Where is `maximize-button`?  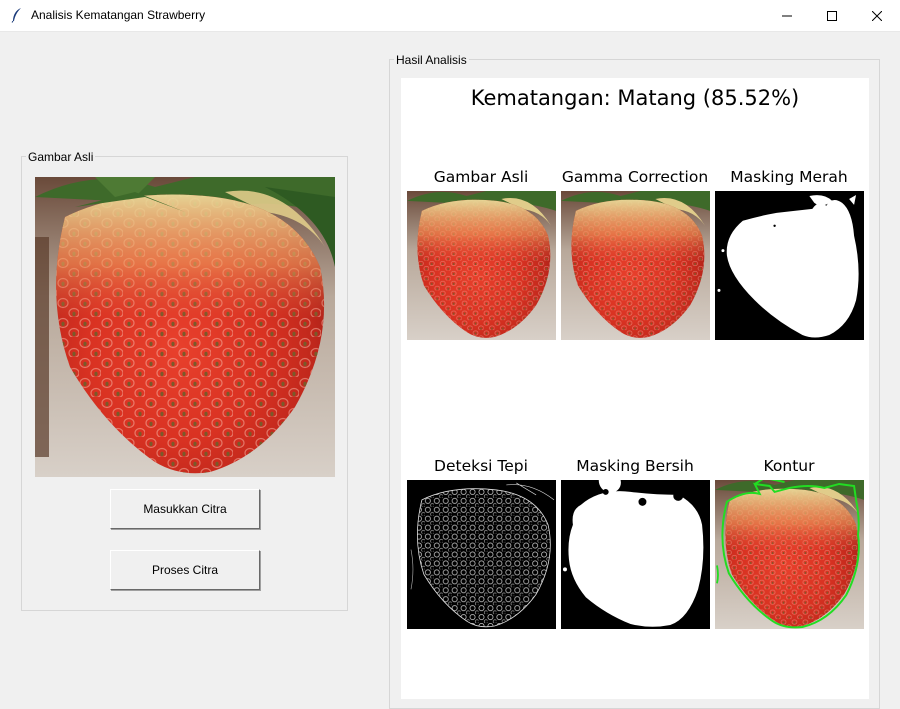 maximize-button is located at coordinates (832, 15).